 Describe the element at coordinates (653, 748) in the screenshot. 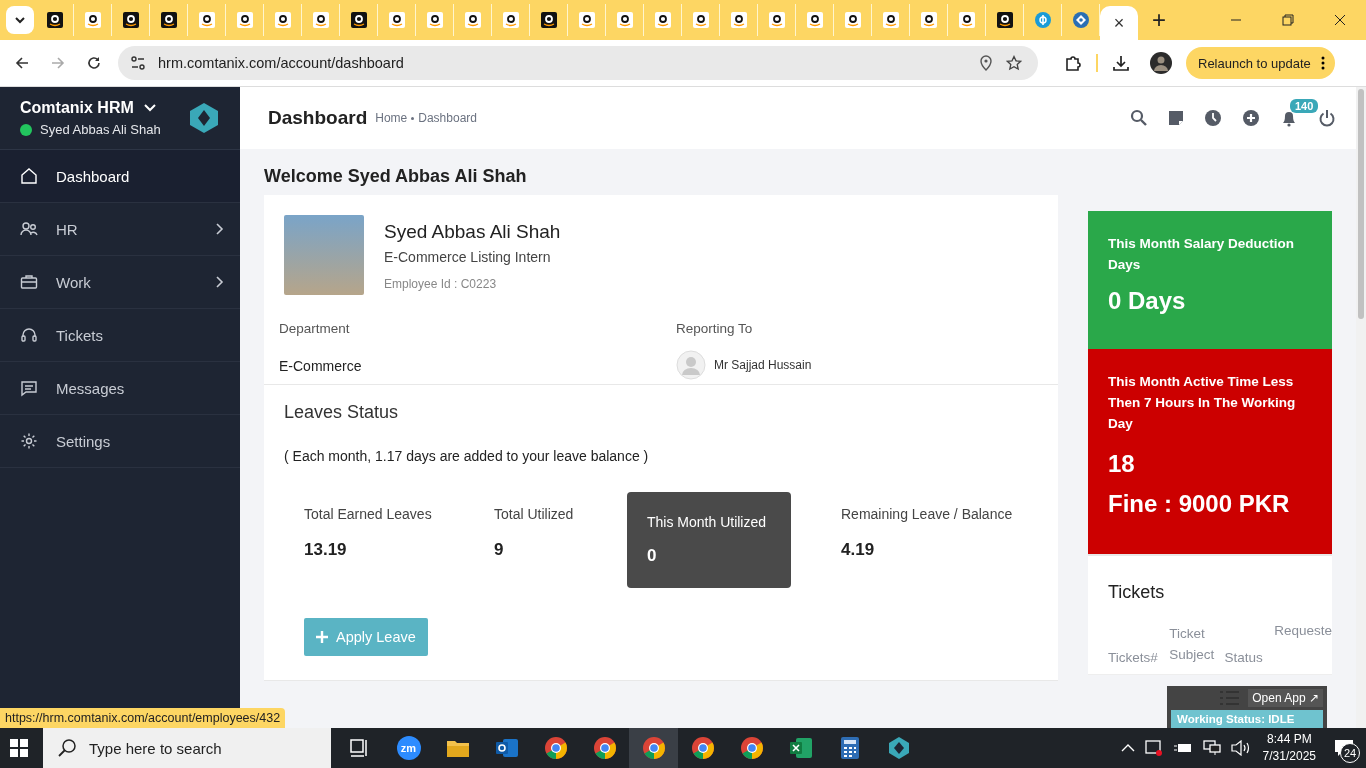

I see `taskbar-app` at that location.